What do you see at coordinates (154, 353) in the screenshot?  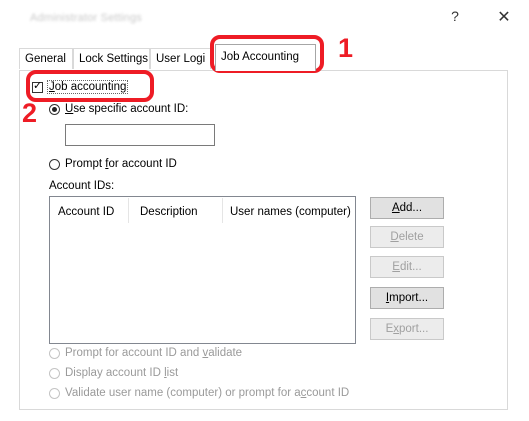 I see `validate-option-label: Prompt for account ID and validate` at bounding box center [154, 353].